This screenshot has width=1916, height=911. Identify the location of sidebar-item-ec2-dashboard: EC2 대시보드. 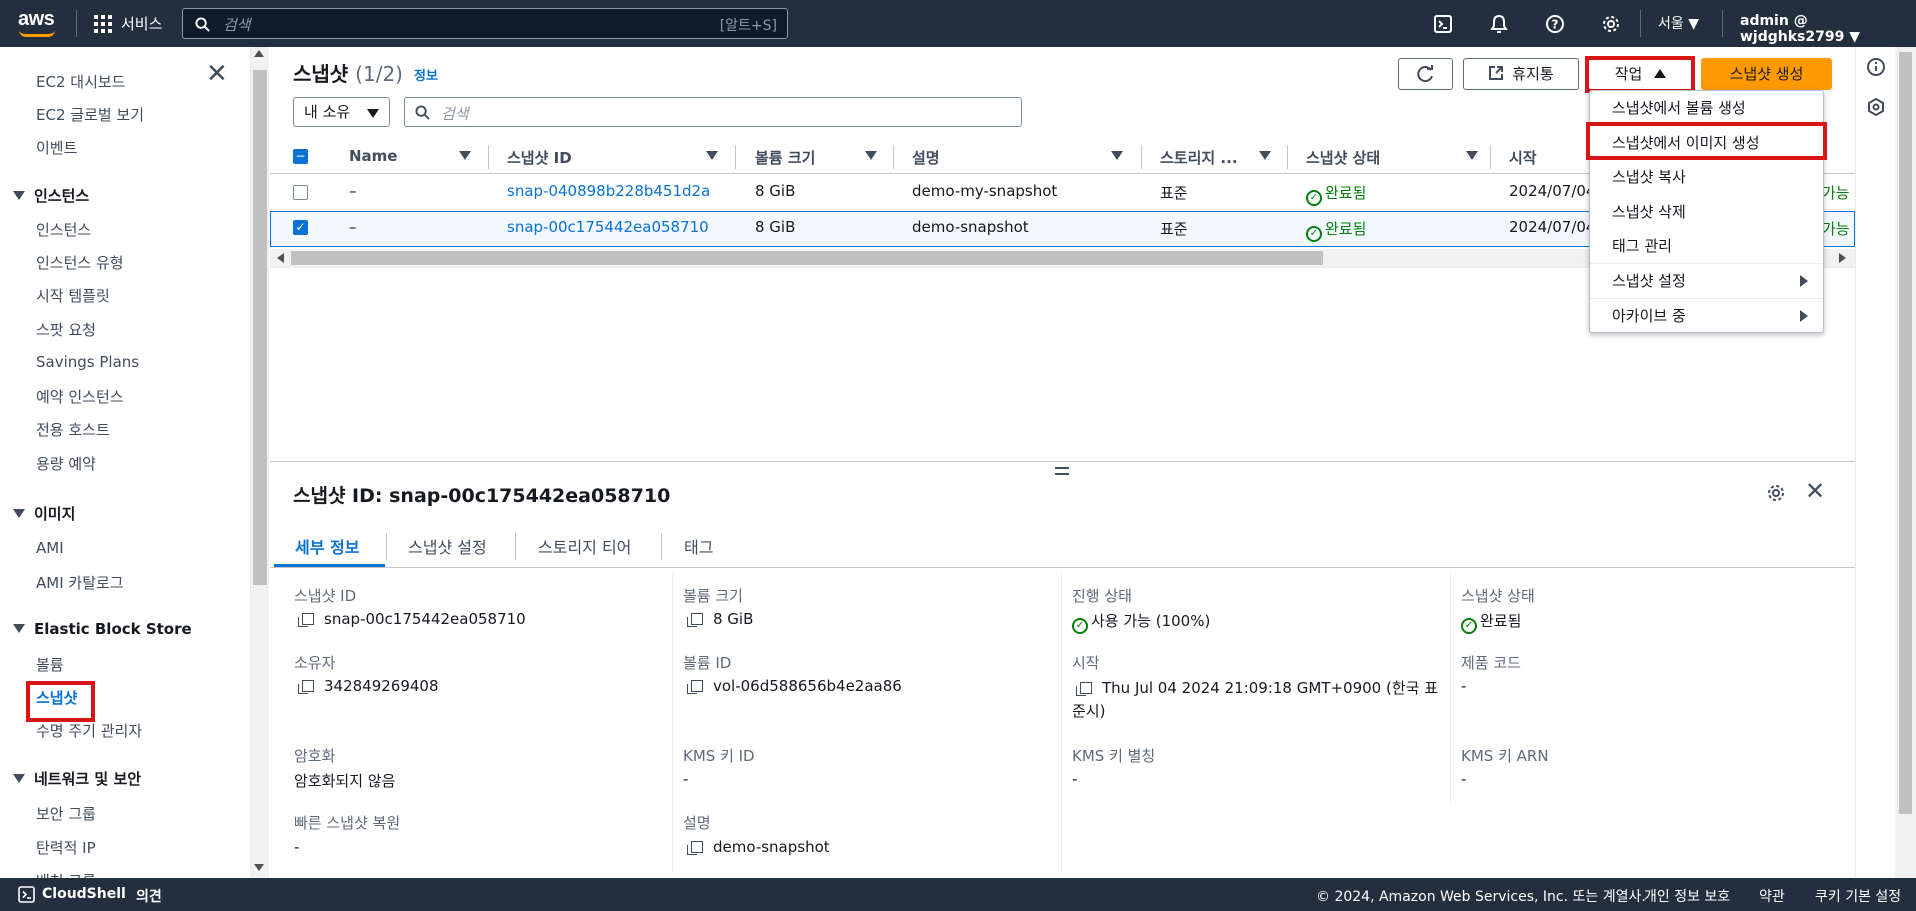
(80, 81).